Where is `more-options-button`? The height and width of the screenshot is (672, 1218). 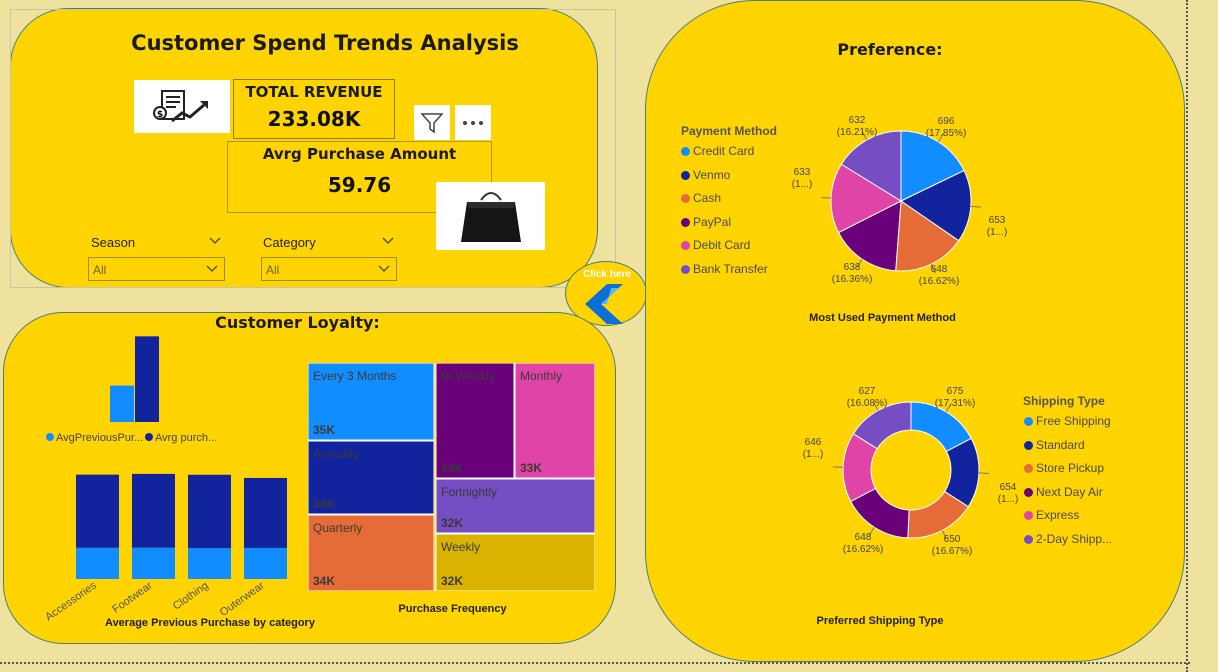
more-options-button is located at coordinates (473, 122).